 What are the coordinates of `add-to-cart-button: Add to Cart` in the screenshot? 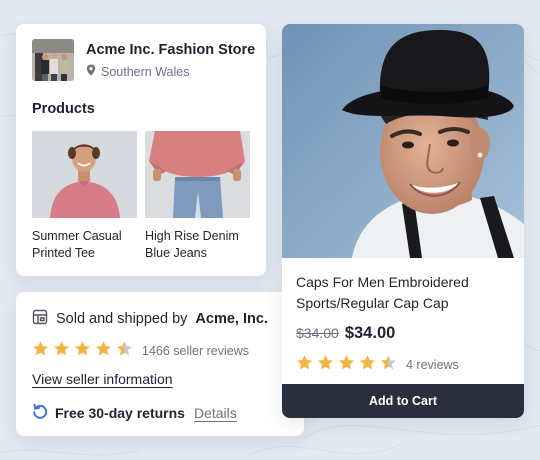 It's located at (403, 401).